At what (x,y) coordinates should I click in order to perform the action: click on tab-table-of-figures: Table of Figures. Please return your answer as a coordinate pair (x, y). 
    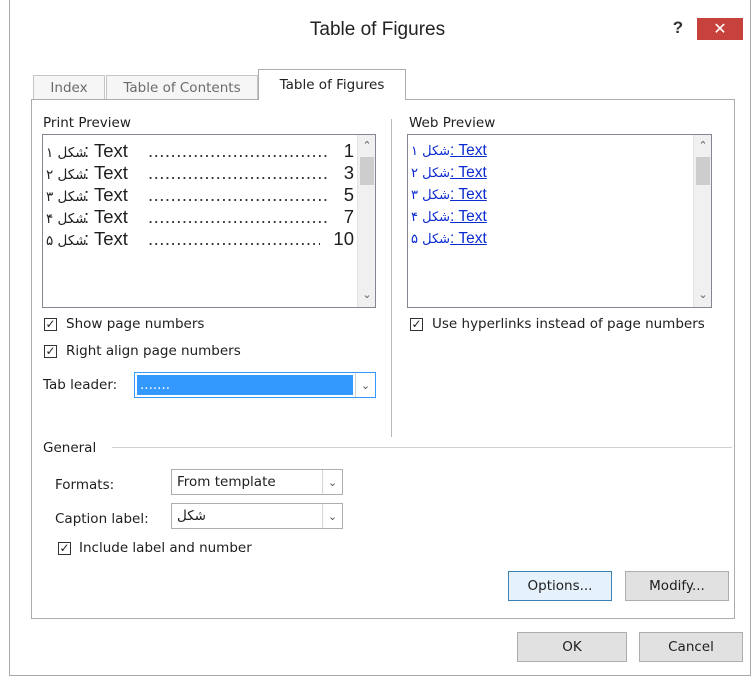
    Looking at the image, I should click on (332, 84).